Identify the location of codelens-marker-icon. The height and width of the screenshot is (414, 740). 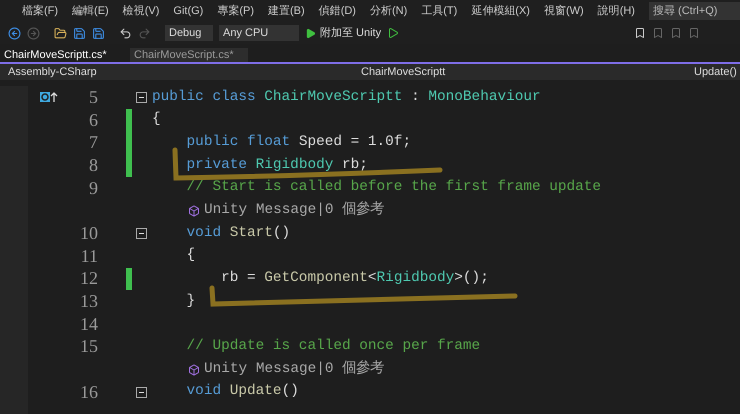
(49, 97).